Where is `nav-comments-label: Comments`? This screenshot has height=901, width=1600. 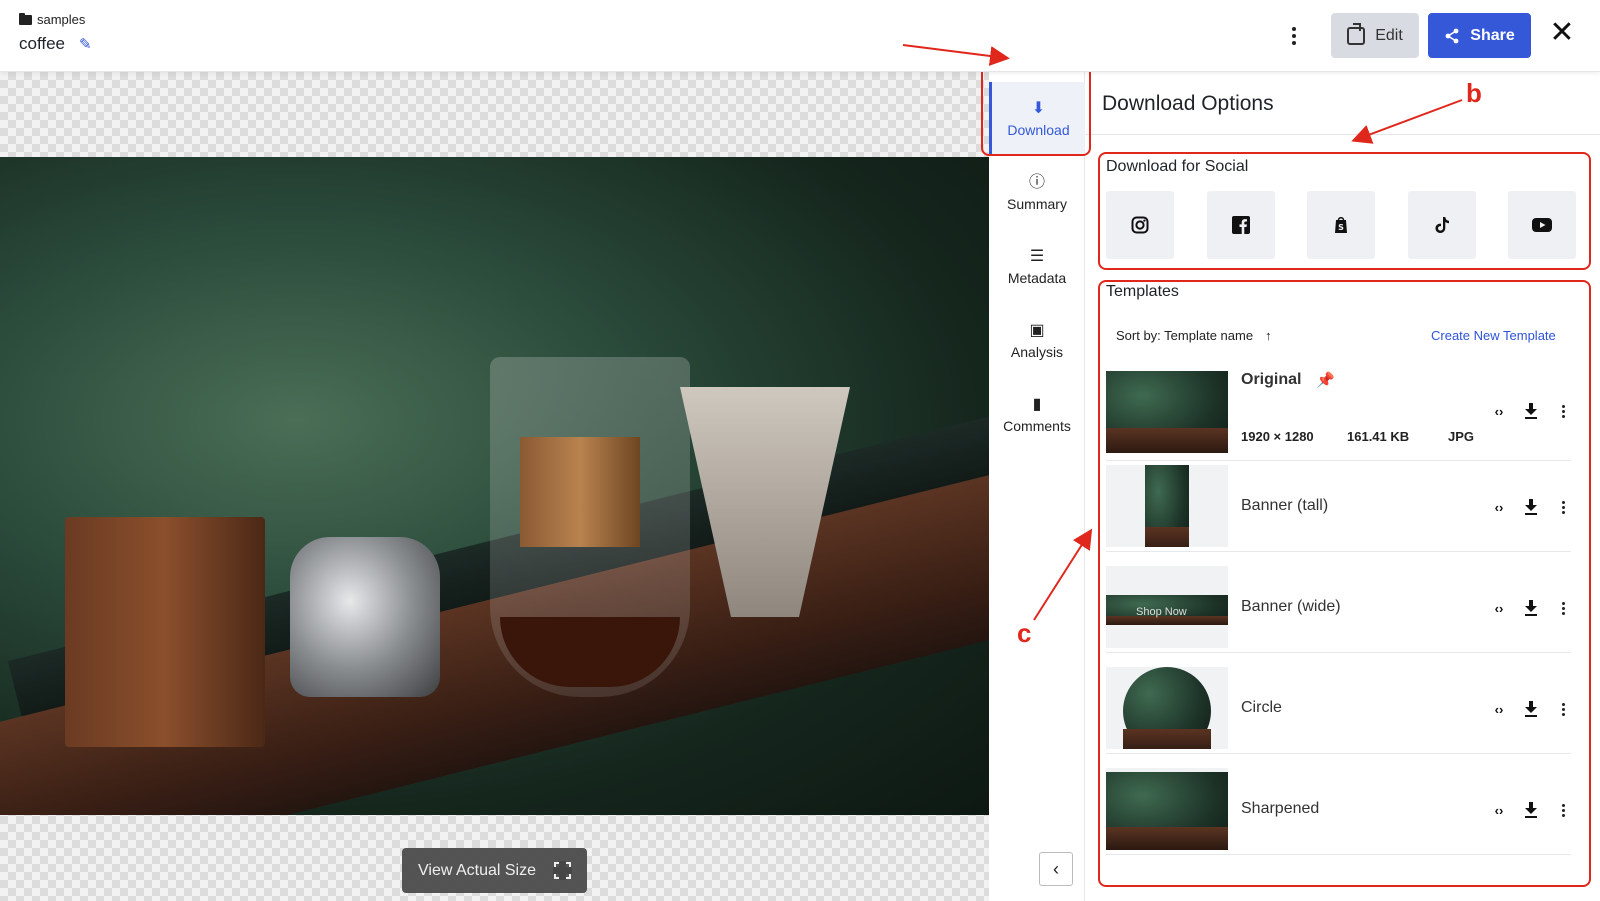 nav-comments-label: Comments is located at coordinates (1037, 426).